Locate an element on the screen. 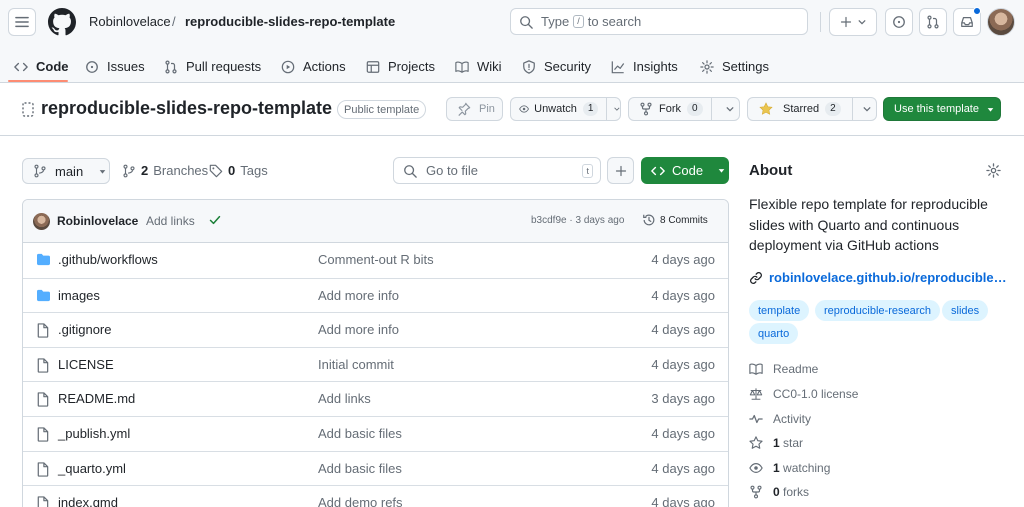 Image resolution: width=1024 pixels, height=507 pixels. add-file-button is located at coordinates (620, 170).